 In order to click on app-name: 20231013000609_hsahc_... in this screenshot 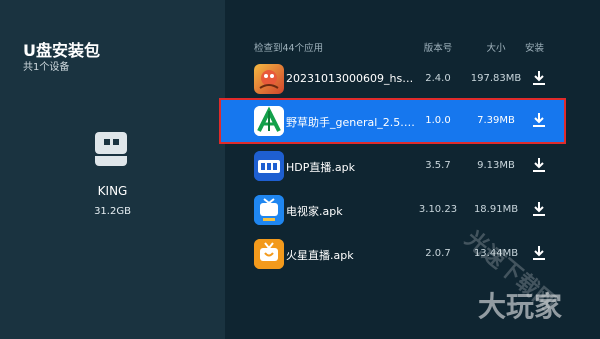, I will do `click(351, 78)`.